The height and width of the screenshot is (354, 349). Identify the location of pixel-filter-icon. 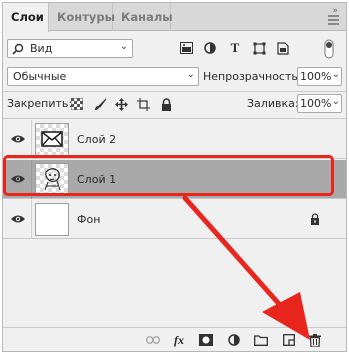
(186, 48).